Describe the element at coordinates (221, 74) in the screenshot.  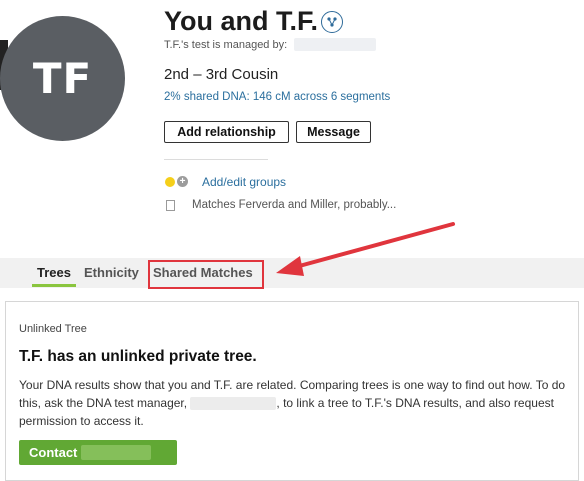
I see `relationship-estimate: 2nd – 3rd Cousin` at that location.